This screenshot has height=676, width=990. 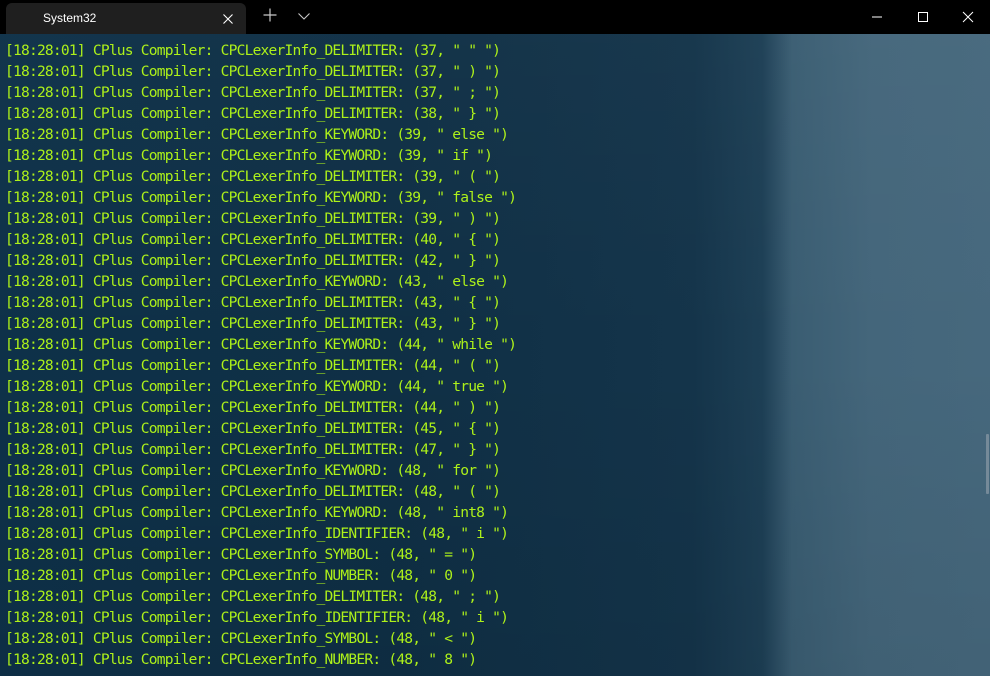 I want to click on new-tab-button, so click(x=270, y=17).